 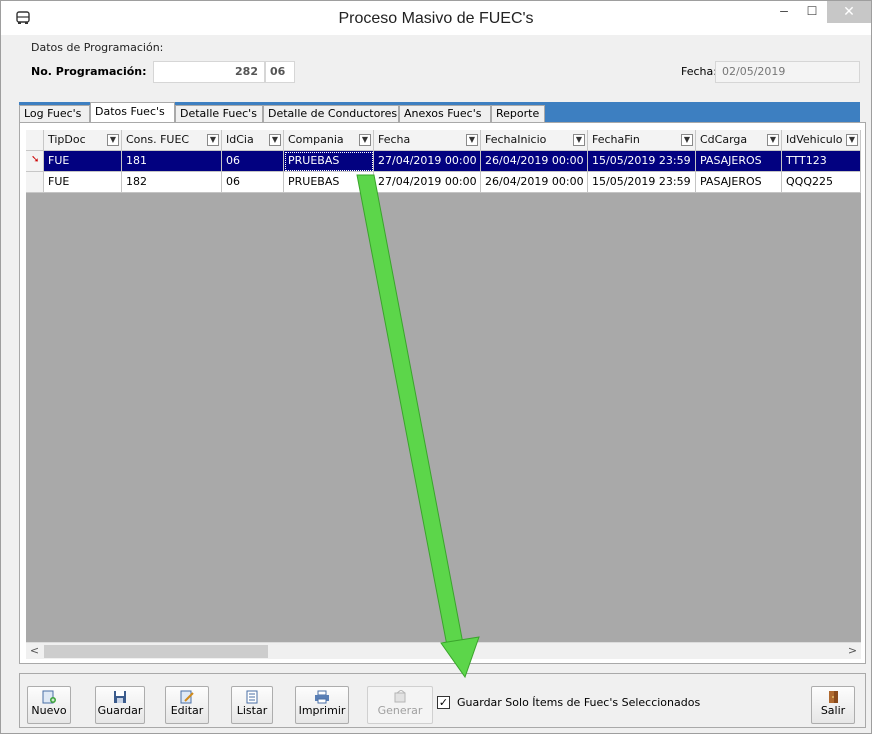 I want to click on maximize-button: ☐, so click(x=812, y=12).